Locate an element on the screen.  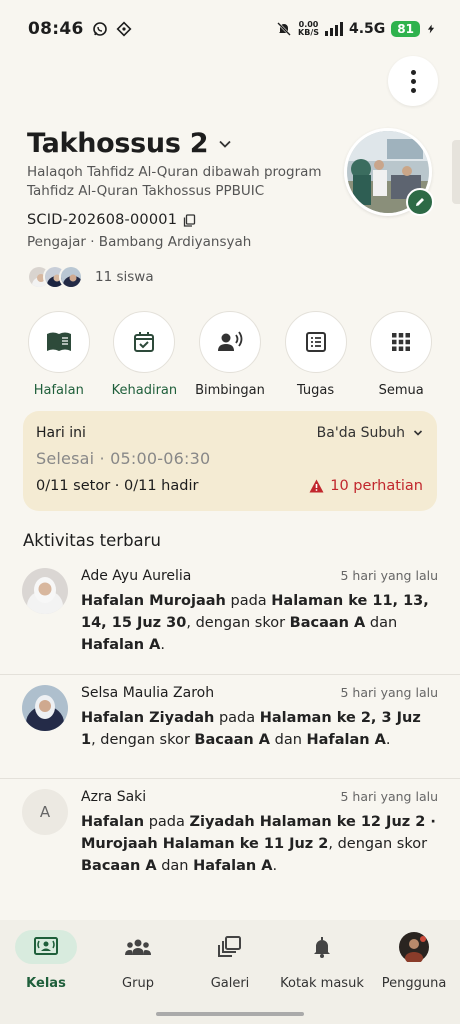
action-semua-button: Semua is located at coordinates (401, 354).